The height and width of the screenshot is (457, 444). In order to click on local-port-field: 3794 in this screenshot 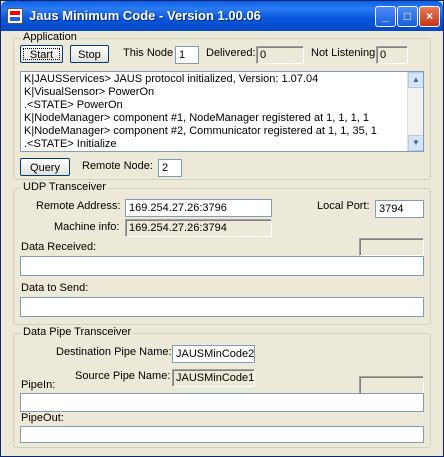, I will do `click(399, 209)`.